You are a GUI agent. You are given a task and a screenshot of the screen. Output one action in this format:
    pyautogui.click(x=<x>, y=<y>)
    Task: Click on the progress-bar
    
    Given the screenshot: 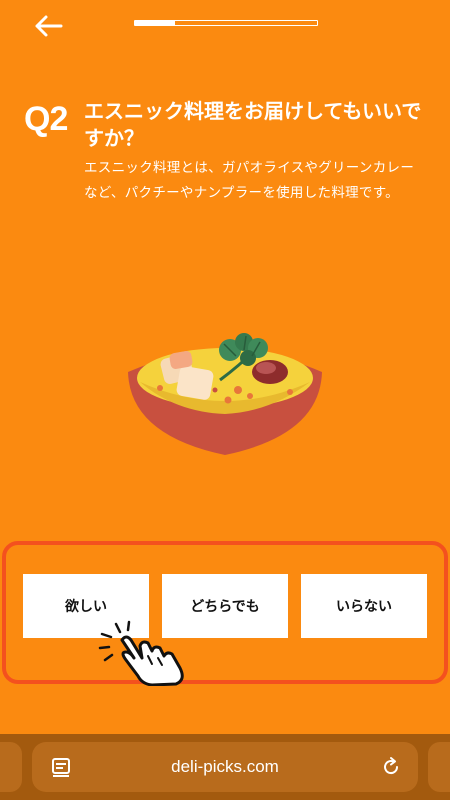 What is the action you would take?
    pyautogui.click(x=226, y=23)
    